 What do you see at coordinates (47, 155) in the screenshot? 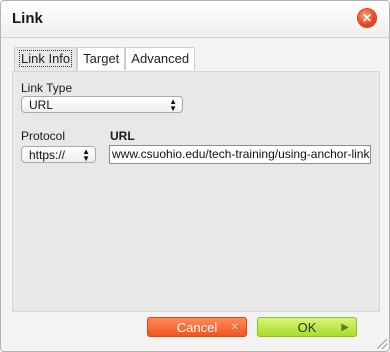
I see `protocol-value: https://` at bounding box center [47, 155].